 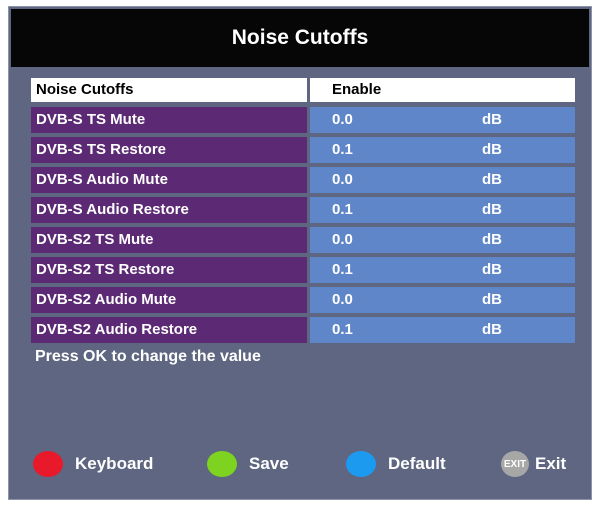 What do you see at coordinates (222, 464) in the screenshot?
I see `green-button-icon` at bounding box center [222, 464].